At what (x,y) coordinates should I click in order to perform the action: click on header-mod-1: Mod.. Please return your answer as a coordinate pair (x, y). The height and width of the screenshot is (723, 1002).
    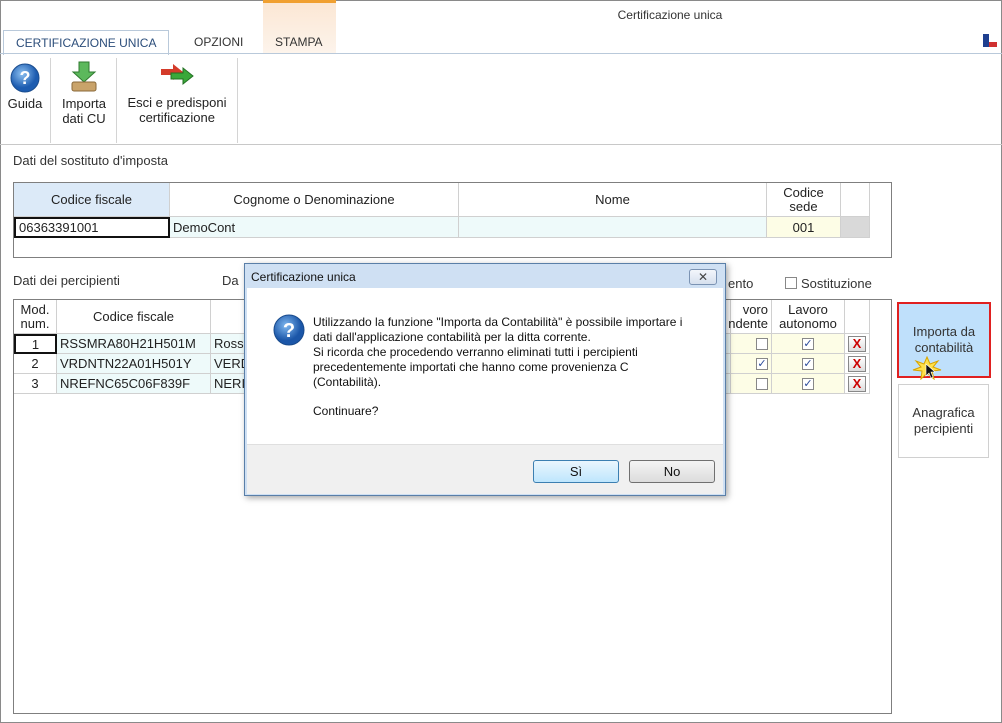
    Looking at the image, I should click on (35, 309).